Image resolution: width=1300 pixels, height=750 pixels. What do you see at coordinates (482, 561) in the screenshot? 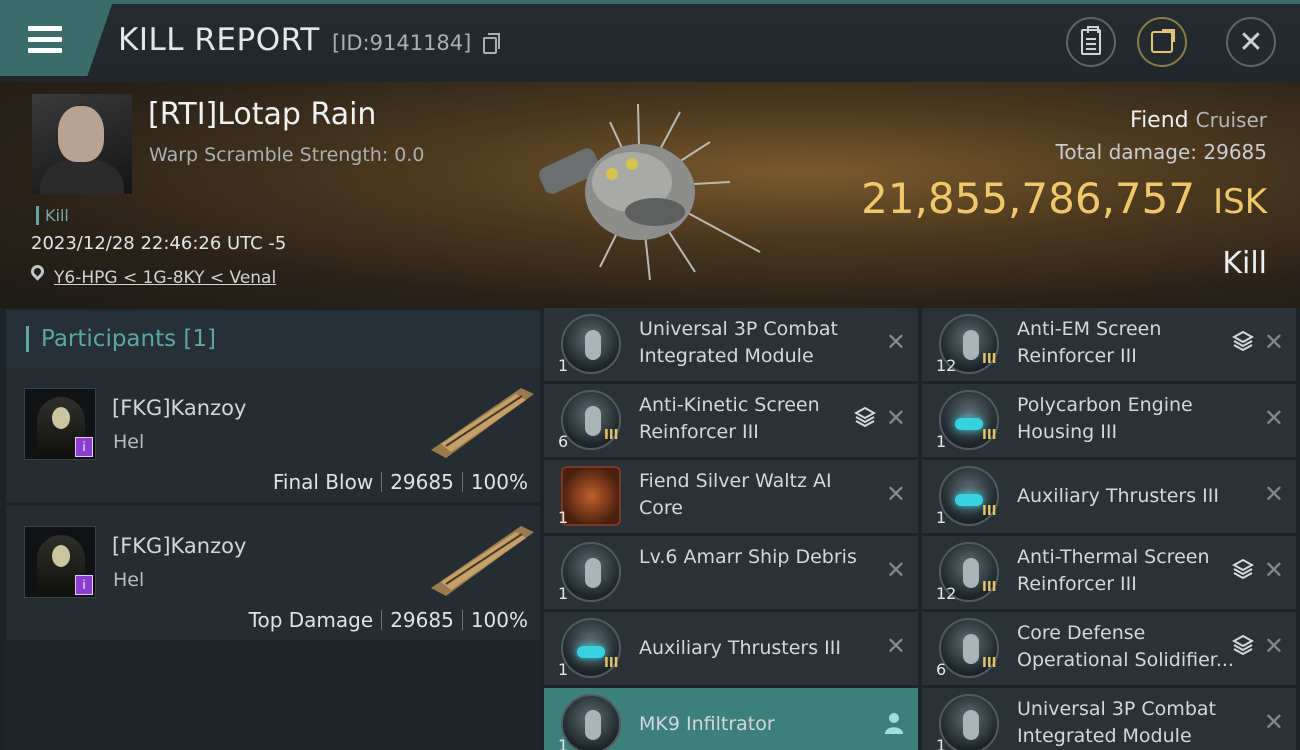
I see `participant-ship-image` at bounding box center [482, 561].